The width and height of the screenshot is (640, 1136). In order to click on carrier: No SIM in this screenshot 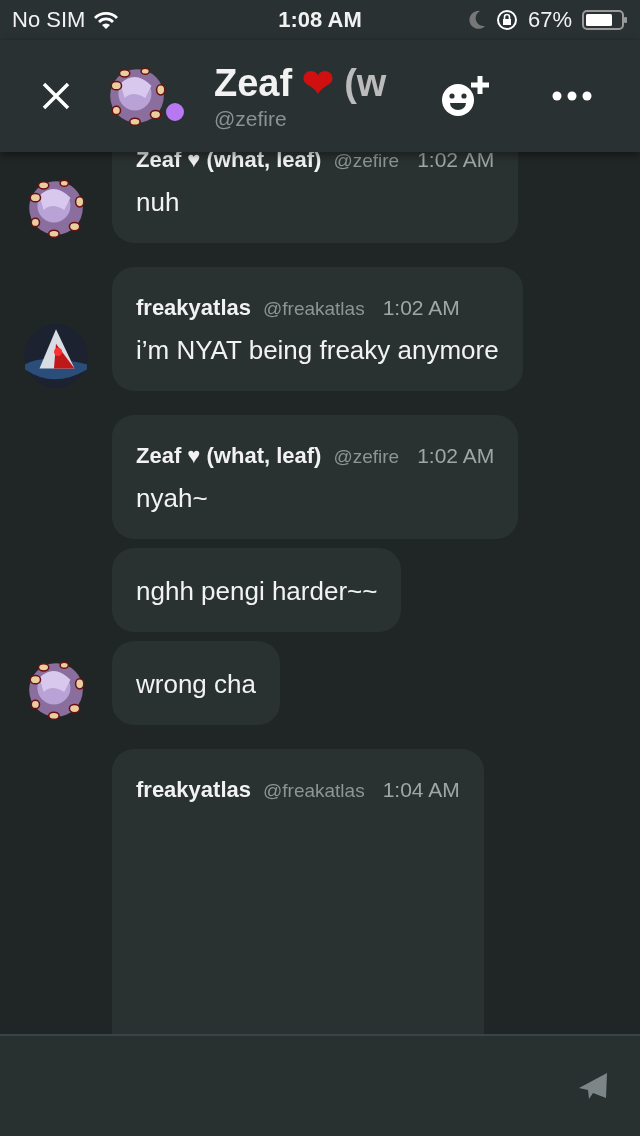, I will do `click(49, 20)`.